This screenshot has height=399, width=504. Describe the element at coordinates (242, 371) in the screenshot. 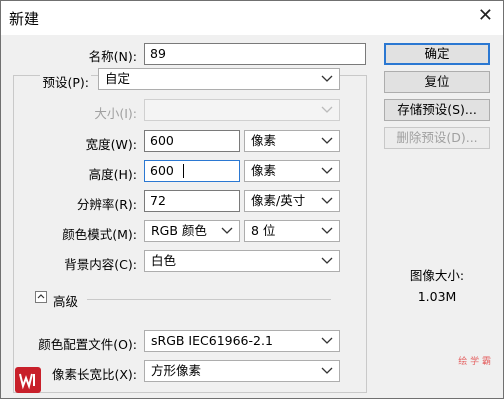

I see `pixel-aspect-dropdown: 方形像素` at that location.